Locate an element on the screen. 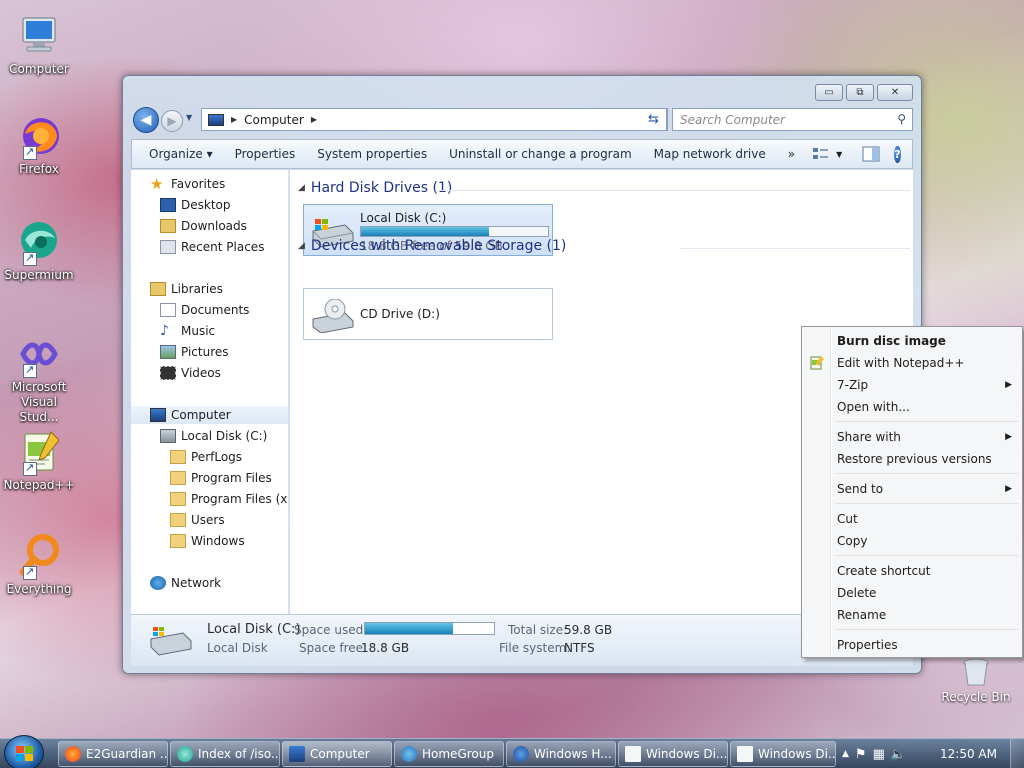 Image resolution: width=1024 pixels, height=768 pixels. start-button is located at coordinates (24, 751).